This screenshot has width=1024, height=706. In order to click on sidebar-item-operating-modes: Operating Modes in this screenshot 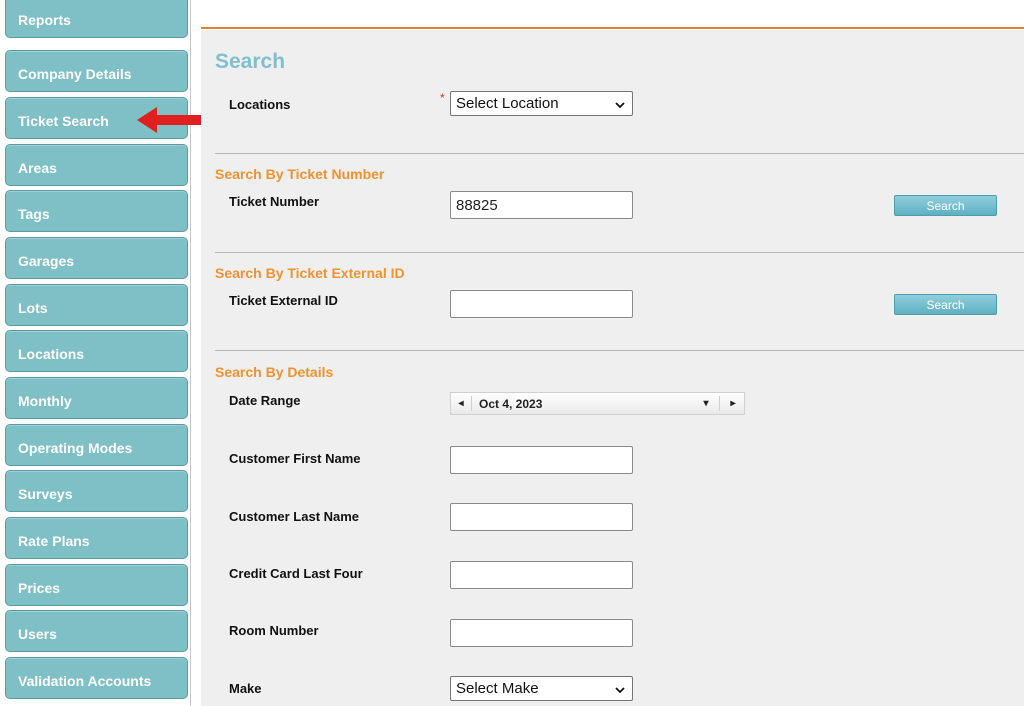, I will do `click(96, 445)`.